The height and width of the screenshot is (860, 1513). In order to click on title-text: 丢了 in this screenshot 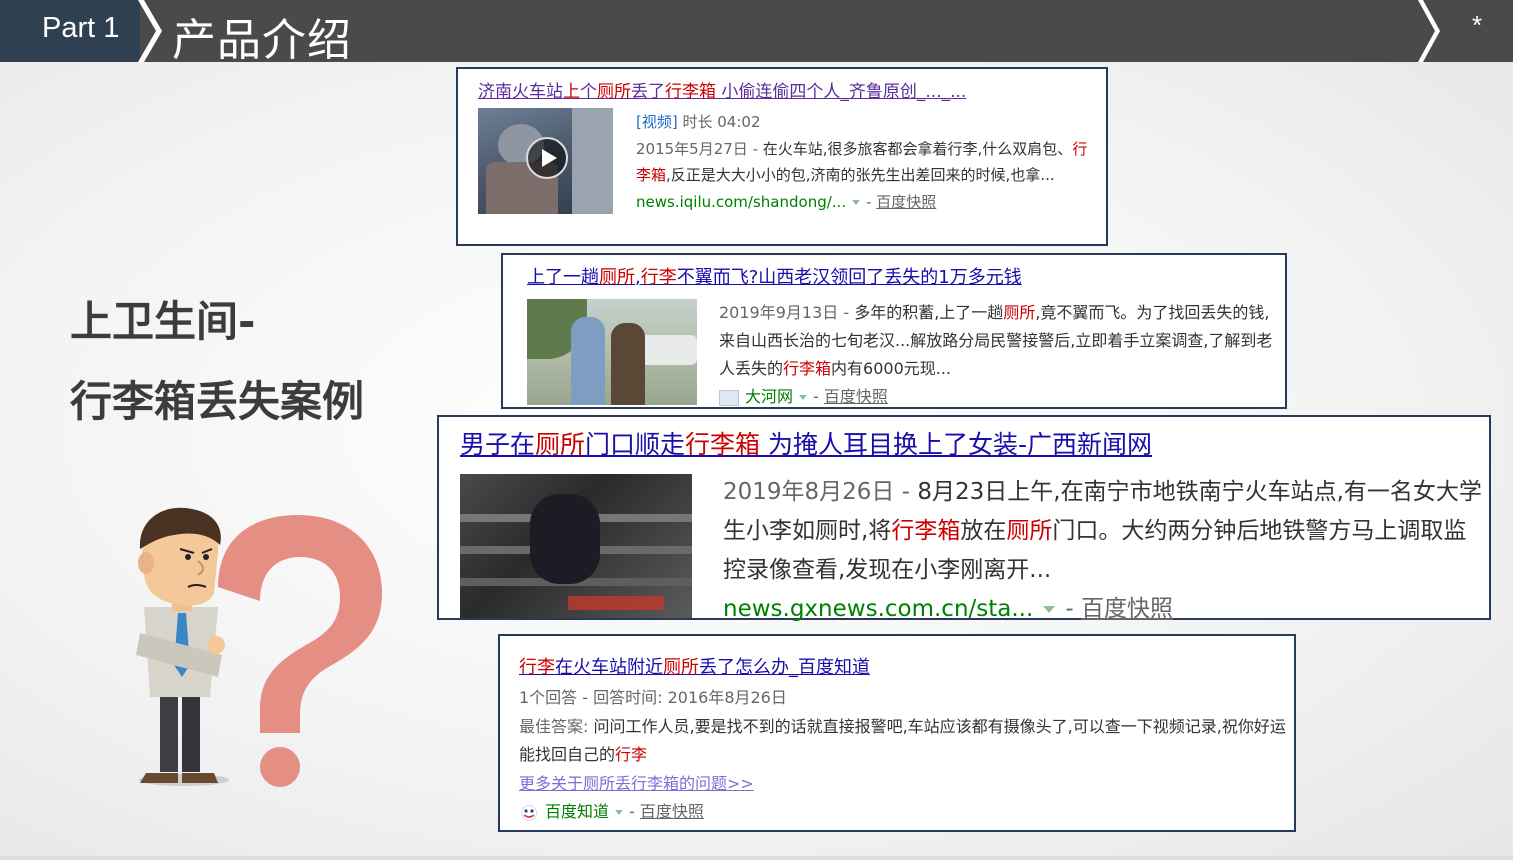, I will do `click(648, 92)`.